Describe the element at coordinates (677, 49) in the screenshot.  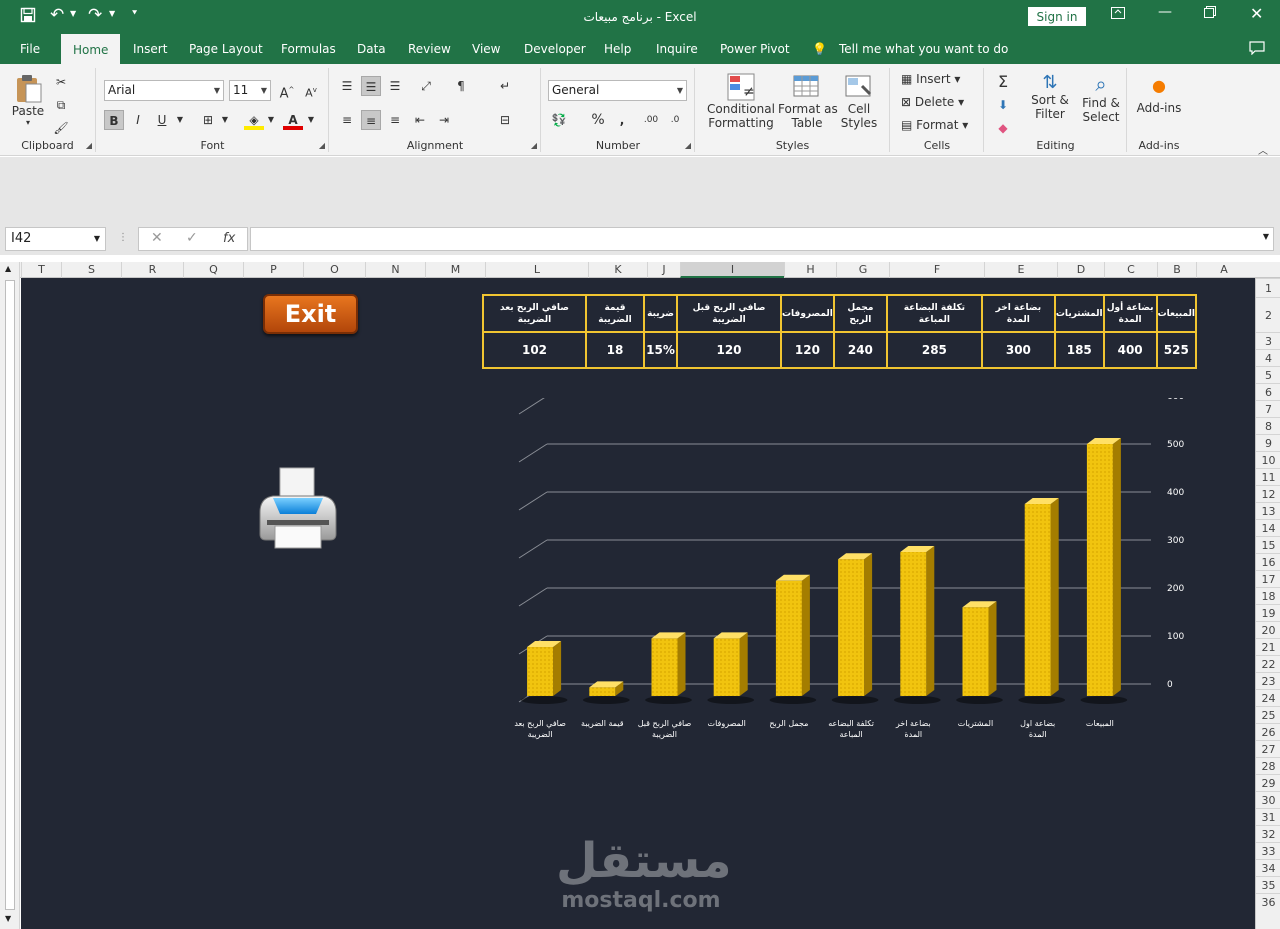
I see `tab-inquire: Inquire` at that location.